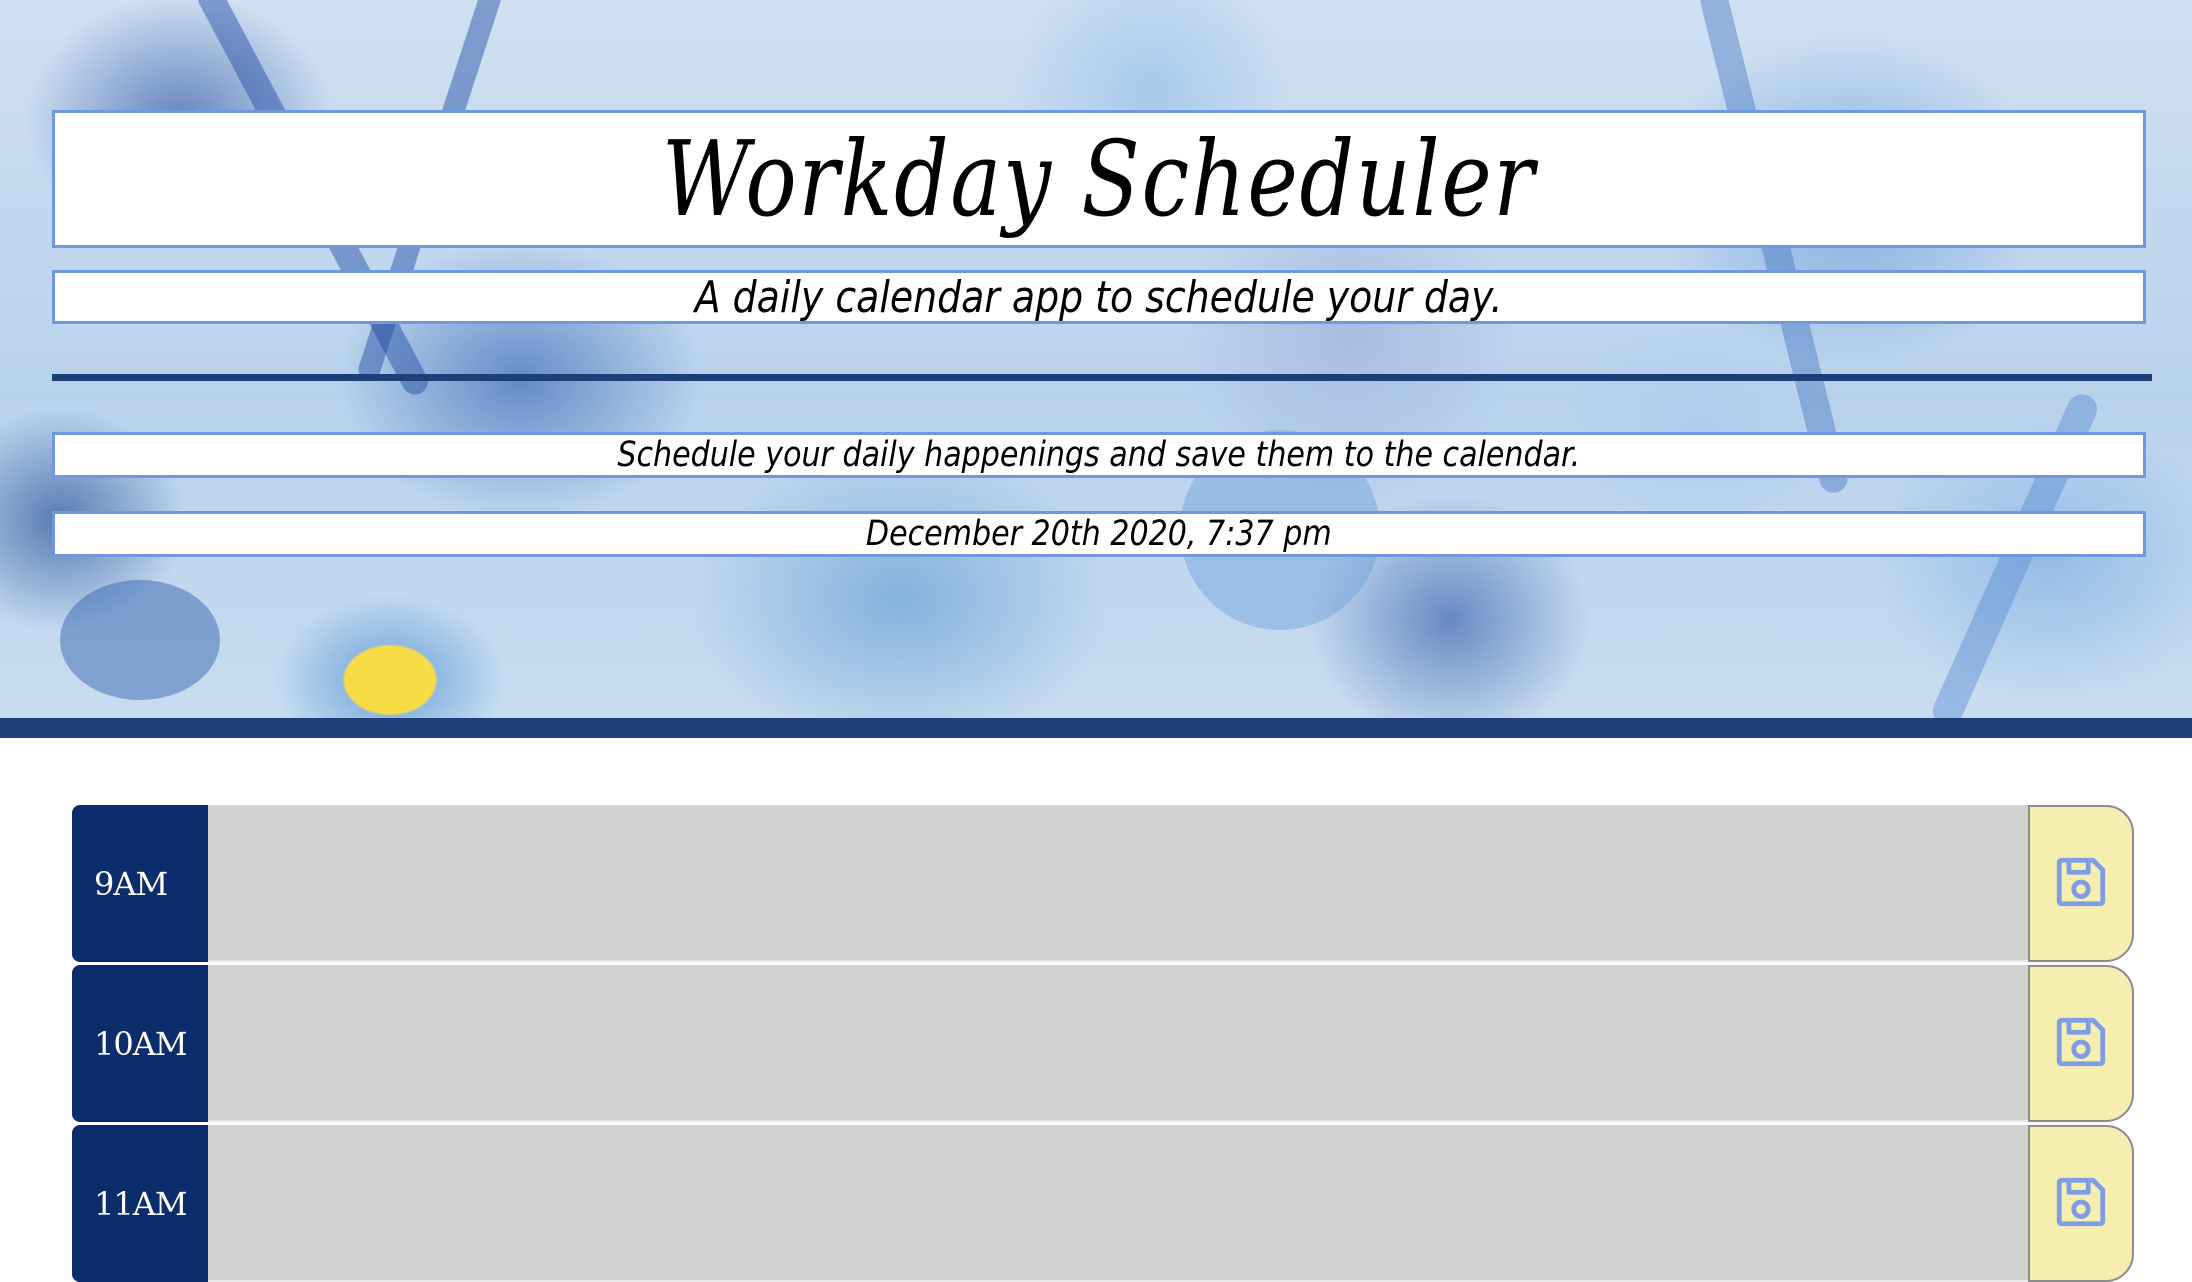 This screenshot has height=1282, width=2192. I want to click on hour-label: 10AM, so click(140, 1043).